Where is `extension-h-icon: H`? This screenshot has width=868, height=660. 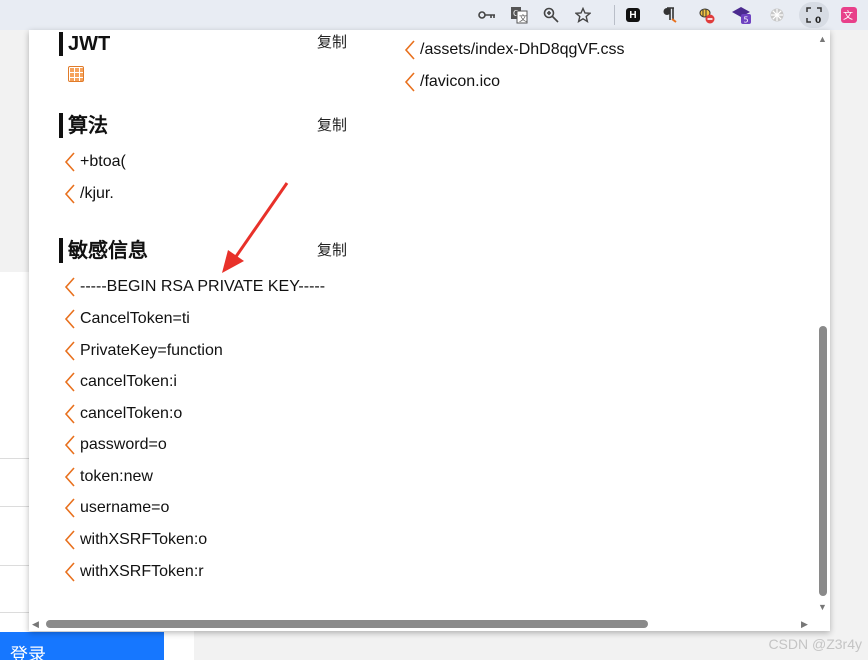 extension-h-icon: H is located at coordinates (633, 15).